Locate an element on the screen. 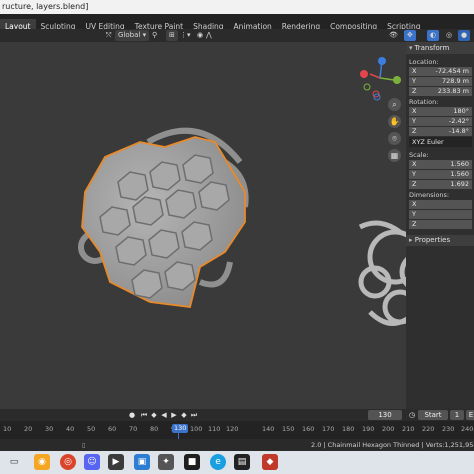 This screenshot has height=474, width=474. rotation-z-field: Z -14.8° is located at coordinates (440, 131).